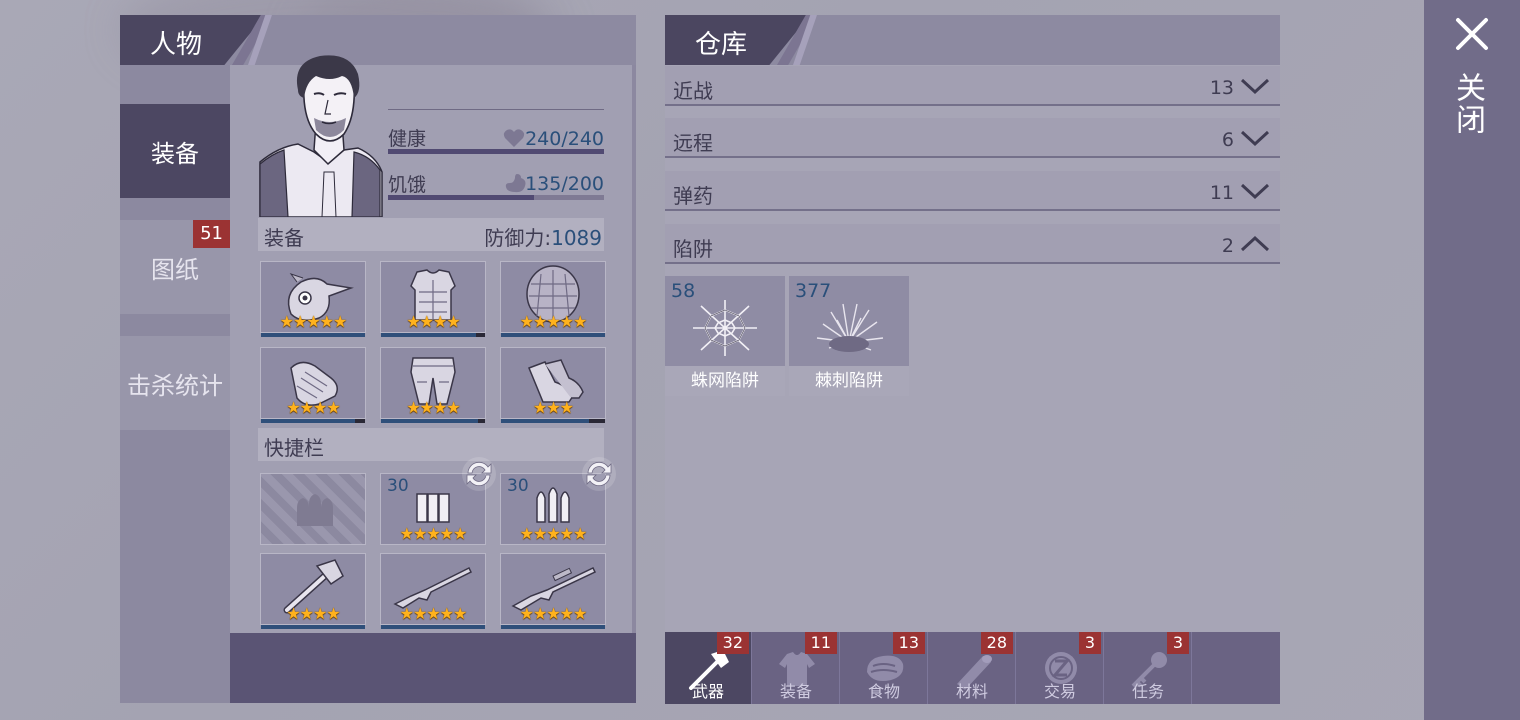 The height and width of the screenshot is (720, 1520). What do you see at coordinates (1227, 140) in the screenshot?
I see `category-count: 6` at bounding box center [1227, 140].